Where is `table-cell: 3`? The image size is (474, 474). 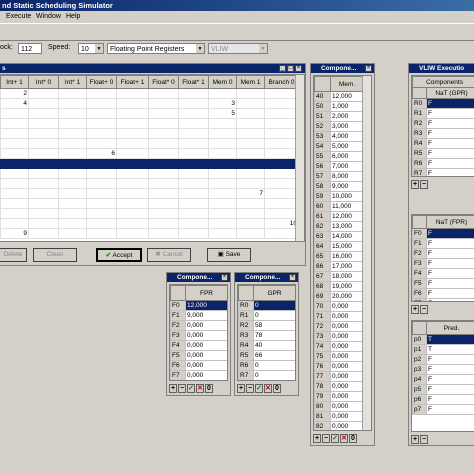
table-cell: 3 is located at coordinates (222, 103).